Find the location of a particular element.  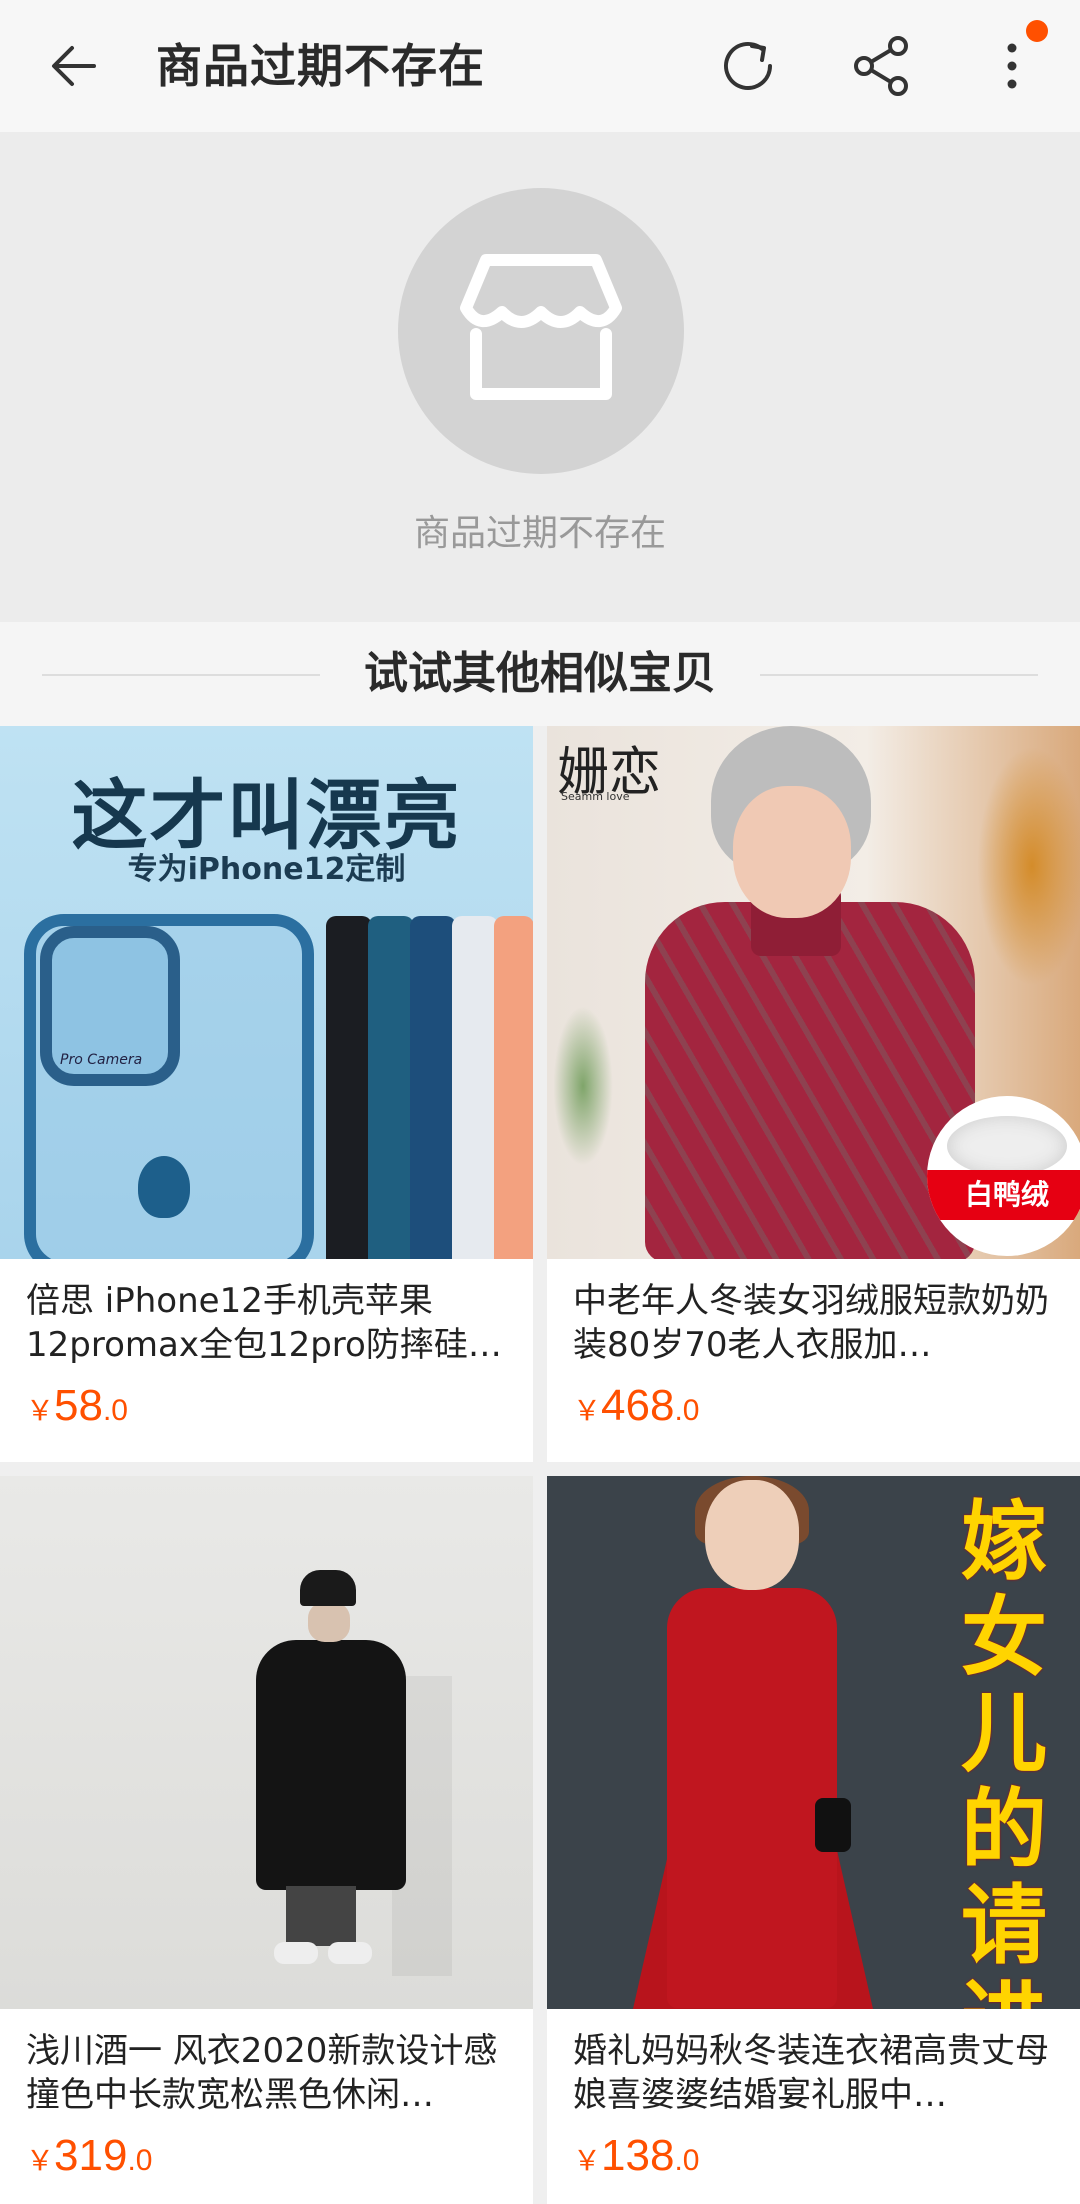

camera-label: Pro Camera is located at coordinates (101, 1060).